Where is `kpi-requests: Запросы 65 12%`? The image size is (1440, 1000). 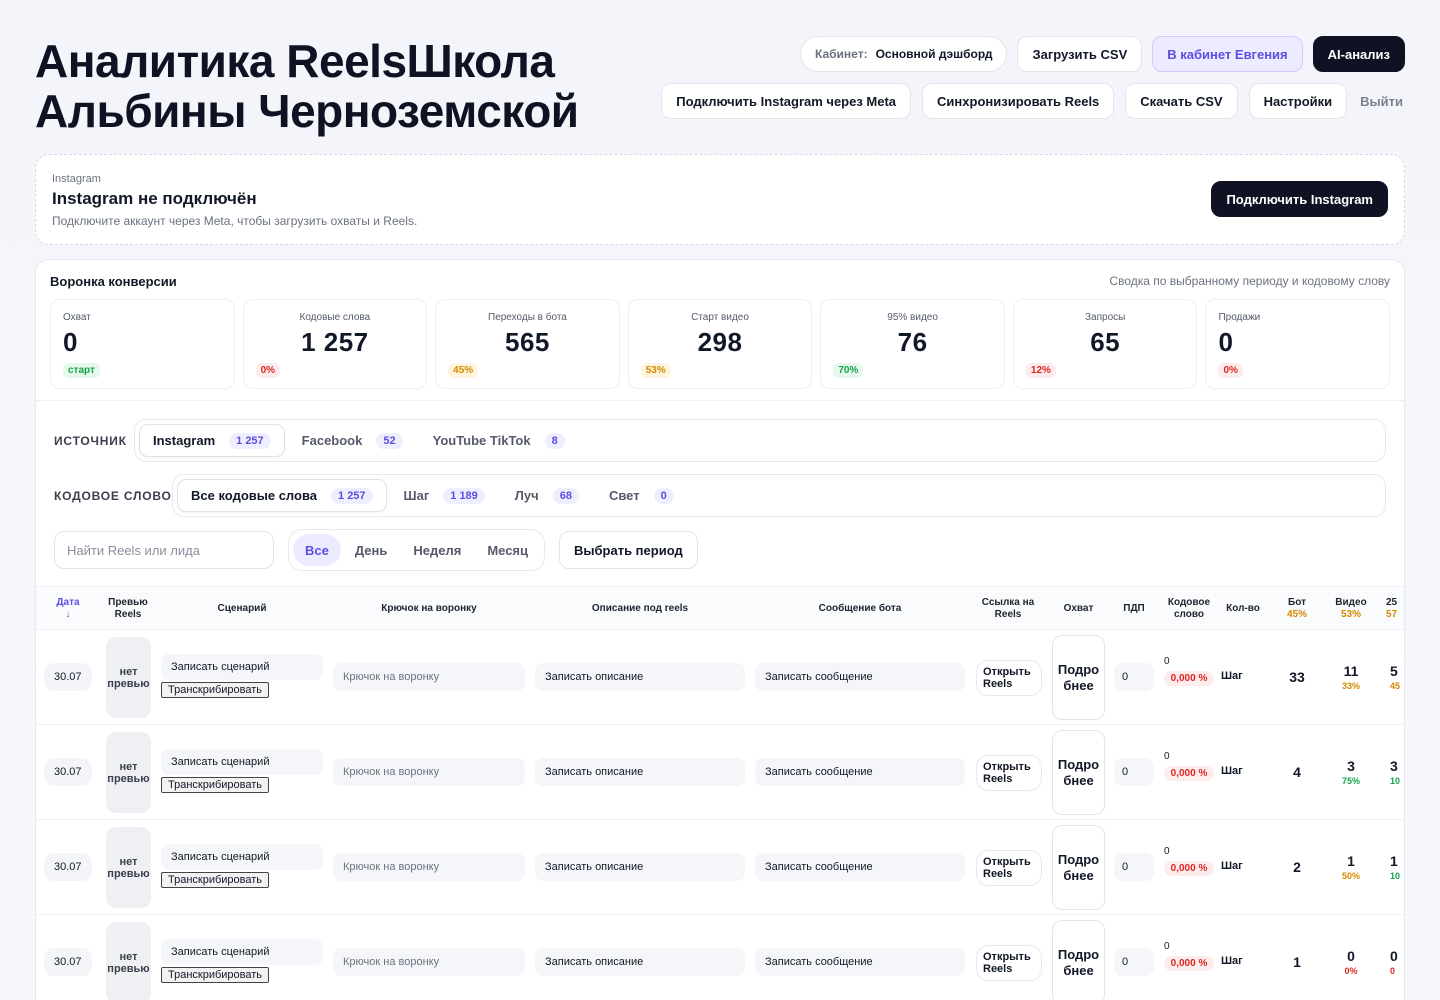 kpi-requests: Запросы 65 12% is located at coordinates (1105, 344).